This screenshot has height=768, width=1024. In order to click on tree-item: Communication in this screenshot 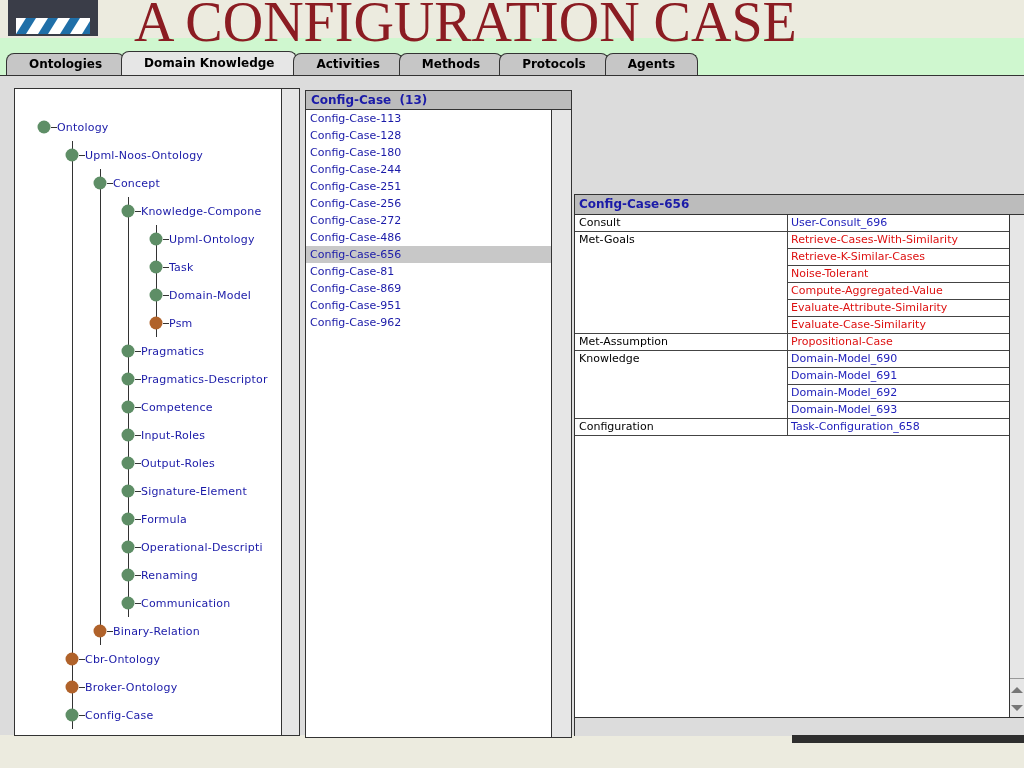, I will do `click(186, 603)`.